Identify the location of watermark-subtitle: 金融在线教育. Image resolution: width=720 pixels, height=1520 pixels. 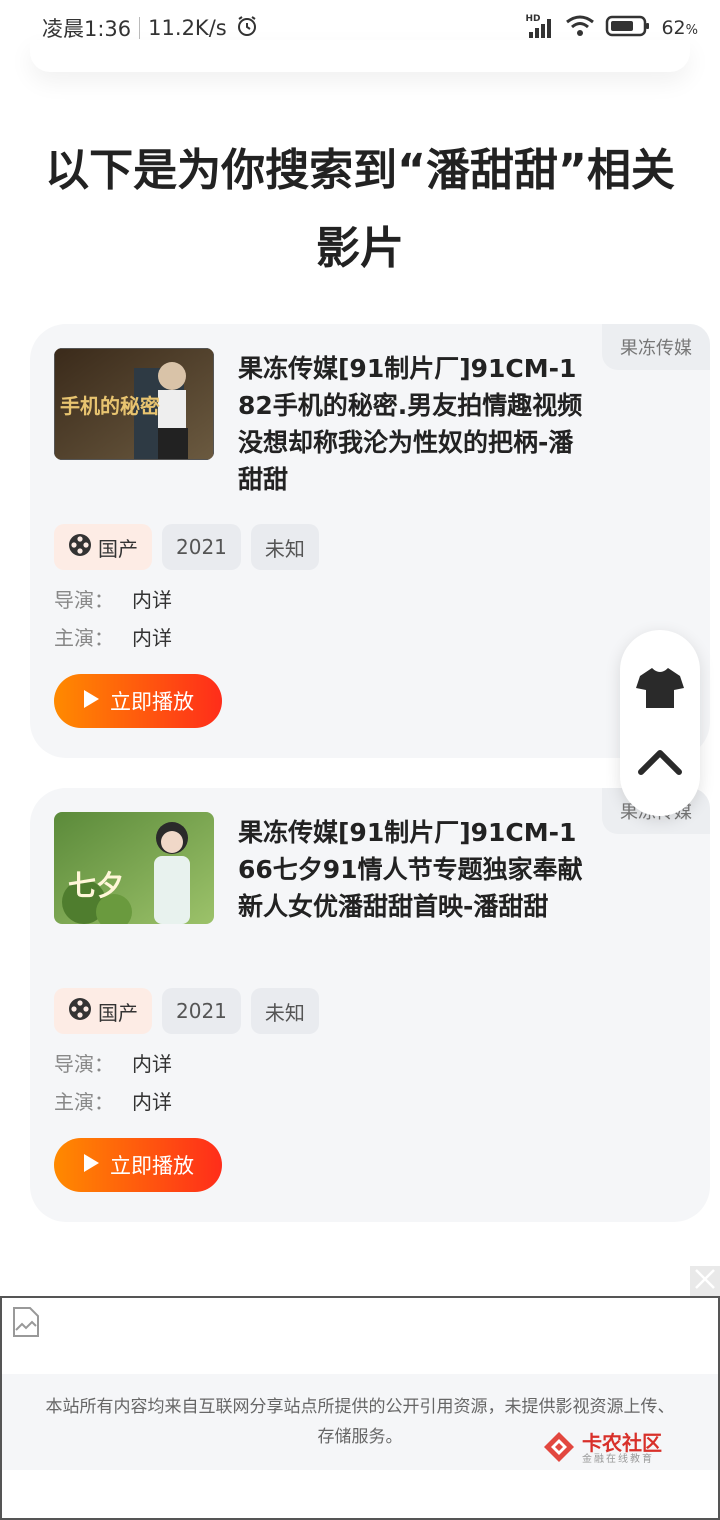
(618, 1459).